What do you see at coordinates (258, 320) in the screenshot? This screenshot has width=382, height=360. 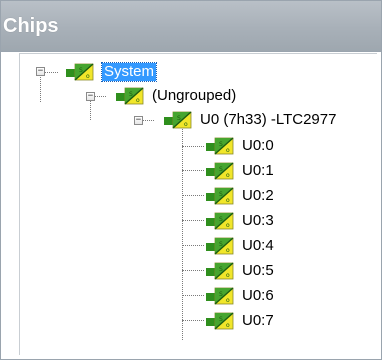 I see `tree-node-label: U0:7` at bounding box center [258, 320].